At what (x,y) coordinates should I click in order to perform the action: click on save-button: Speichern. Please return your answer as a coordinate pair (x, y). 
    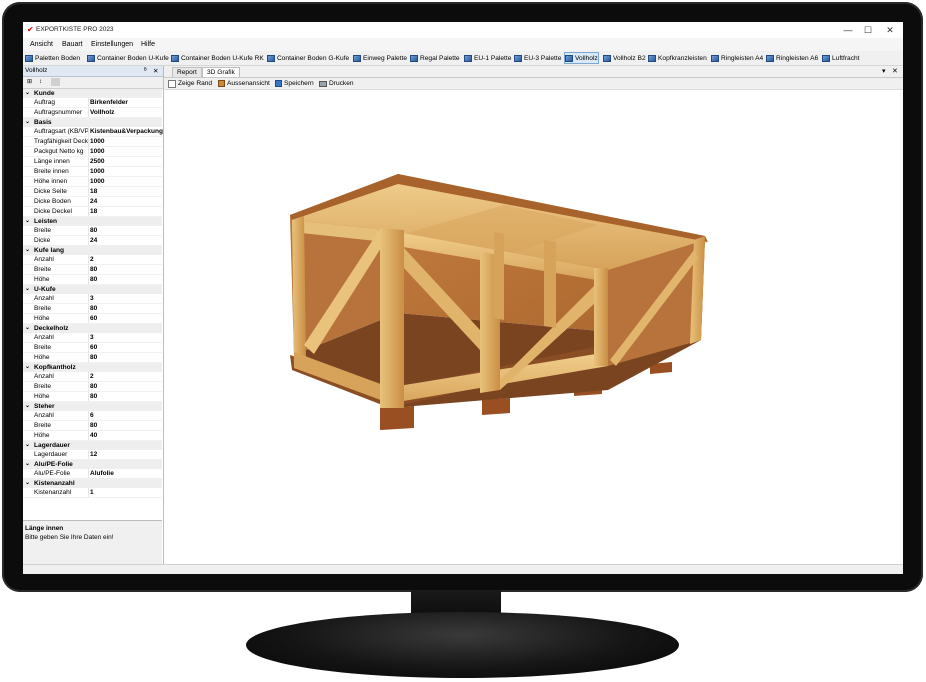
    Looking at the image, I should click on (294, 83).